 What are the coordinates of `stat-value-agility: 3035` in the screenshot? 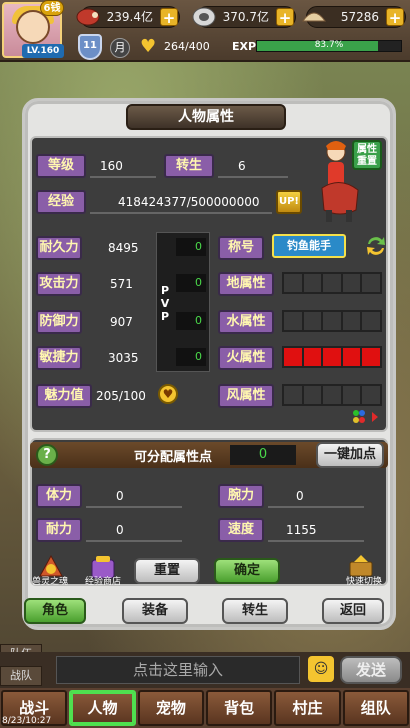 It's located at (123, 358).